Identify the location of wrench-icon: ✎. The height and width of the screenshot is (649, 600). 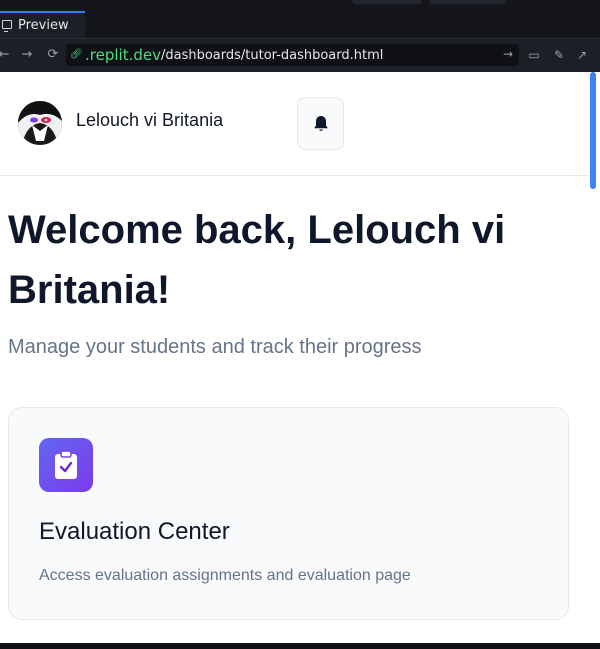
(559, 55).